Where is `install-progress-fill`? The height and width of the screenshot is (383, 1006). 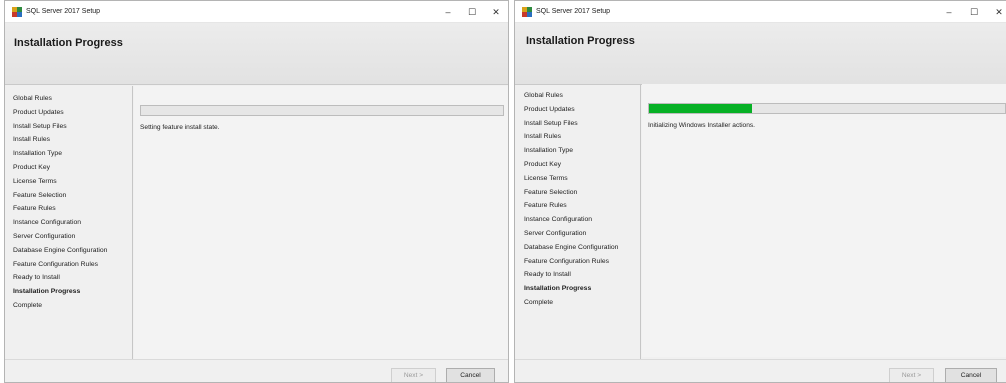 install-progress-fill is located at coordinates (701, 108).